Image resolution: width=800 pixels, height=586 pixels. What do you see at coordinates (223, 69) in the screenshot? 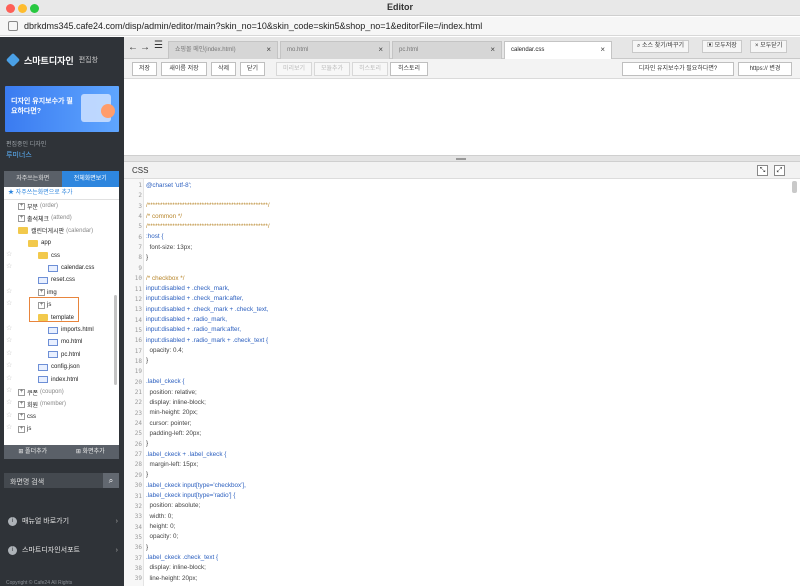
I see `delete-button: 삭제` at bounding box center [223, 69].